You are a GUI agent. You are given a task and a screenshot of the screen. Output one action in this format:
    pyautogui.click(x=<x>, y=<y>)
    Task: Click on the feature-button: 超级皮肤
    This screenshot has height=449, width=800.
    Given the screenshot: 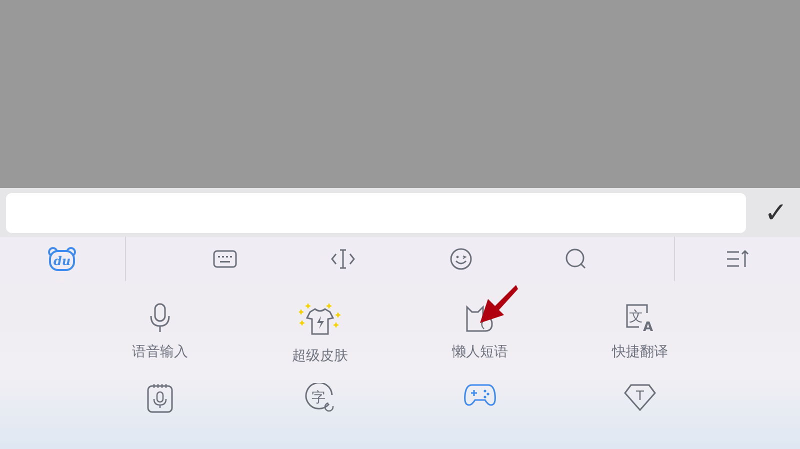 What is the action you would take?
    pyautogui.click(x=320, y=334)
    